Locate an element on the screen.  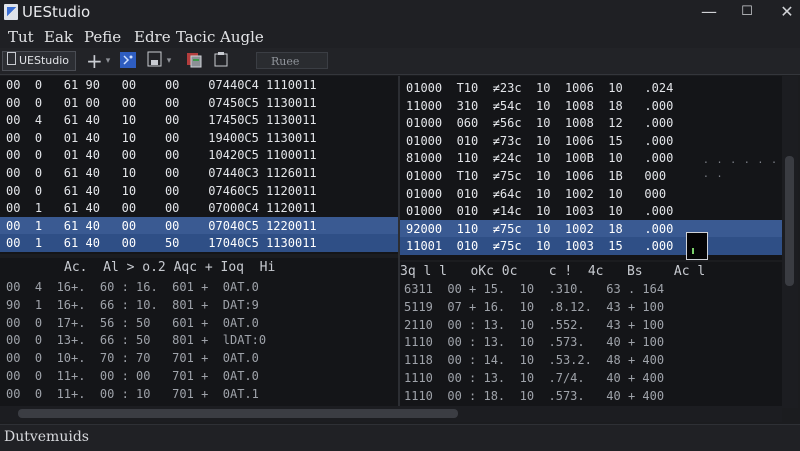
data-row: 01000 060 ≠56c 10 1008 12 .000 is located at coordinates (591, 123).